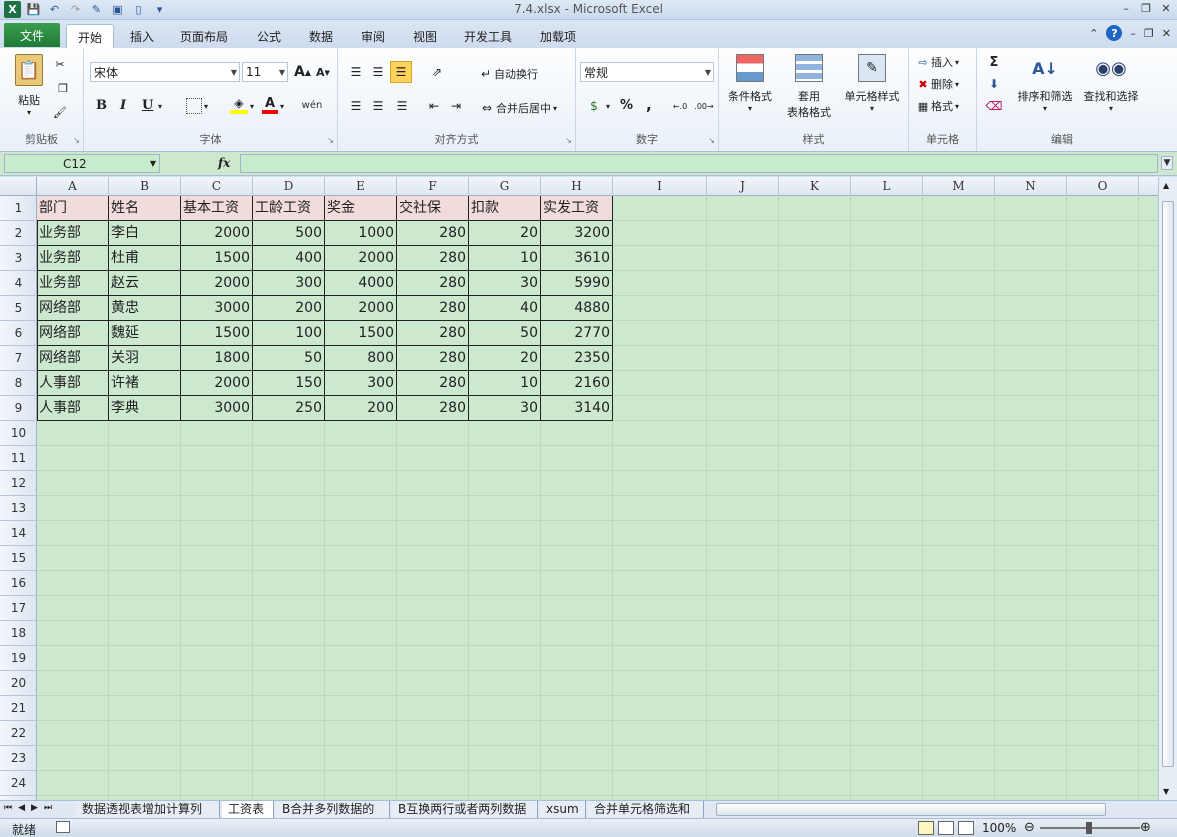 Image resolution: width=1177 pixels, height=837 pixels. Describe the element at coordinates (82, 163) in the screenshot. I see `name-box: C12 ▼` at that location.